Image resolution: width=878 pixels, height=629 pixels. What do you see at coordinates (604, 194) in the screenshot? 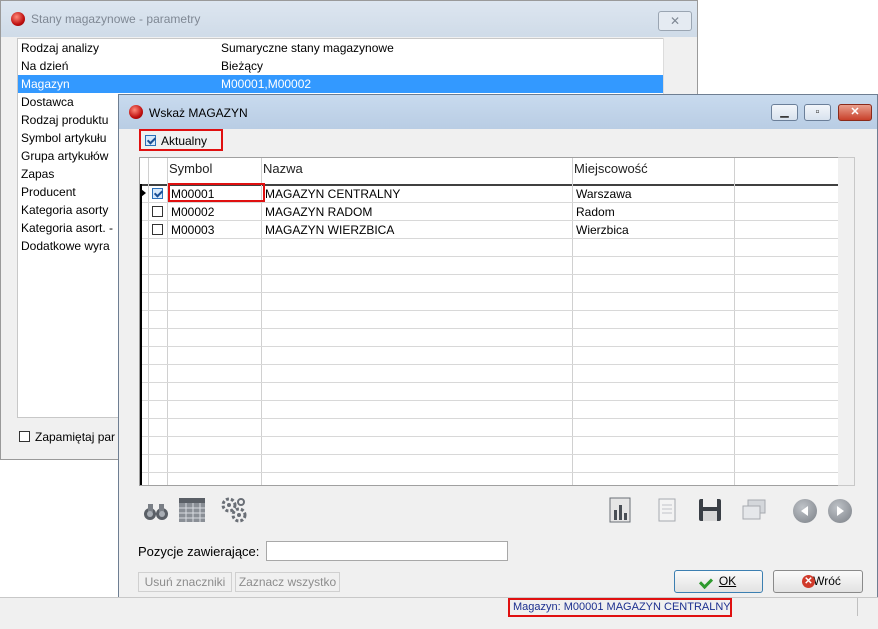
I see `cell-city: Warszawa` at bounding box center [604, 194].